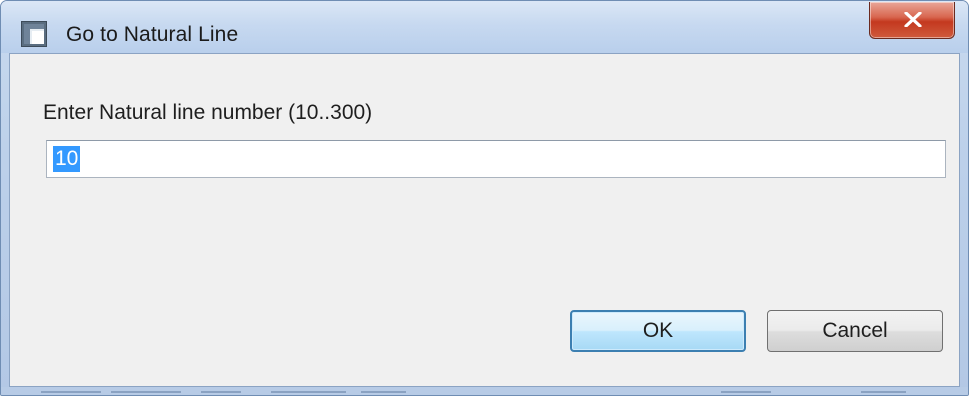 This screenshot has height=398, width=971. Describe the element at coordinates (496, 159) in the screenshot. I see `line-number-input: 10` at that location.